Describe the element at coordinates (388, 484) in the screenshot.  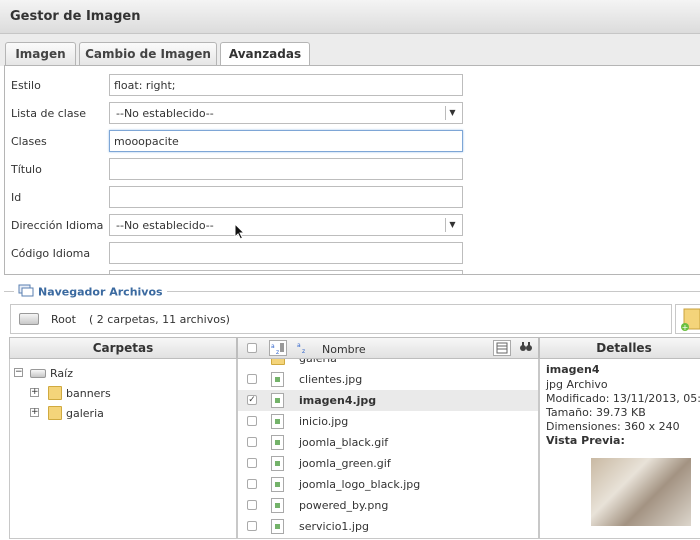
I see `list-item: joomla_logo_black.jpg` at that location.